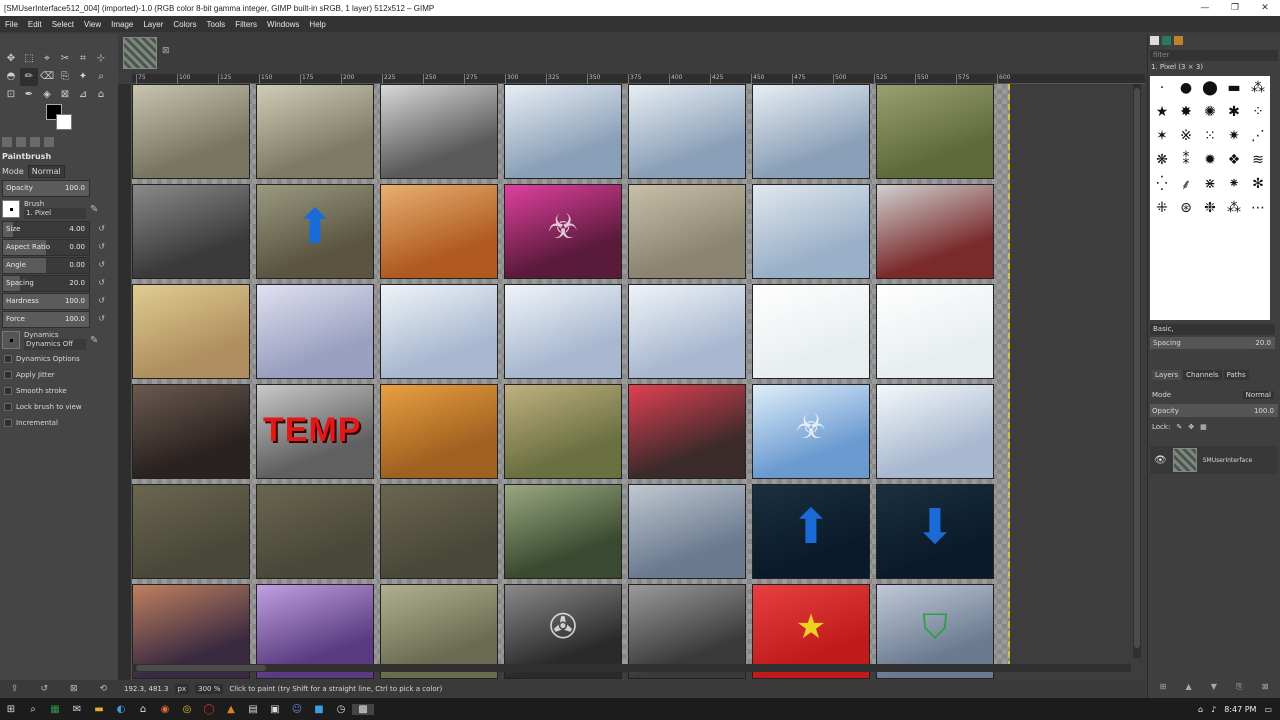 This screenshot has height=720, width=1280. I want to click on menu-image: Image, so click(122, 24).